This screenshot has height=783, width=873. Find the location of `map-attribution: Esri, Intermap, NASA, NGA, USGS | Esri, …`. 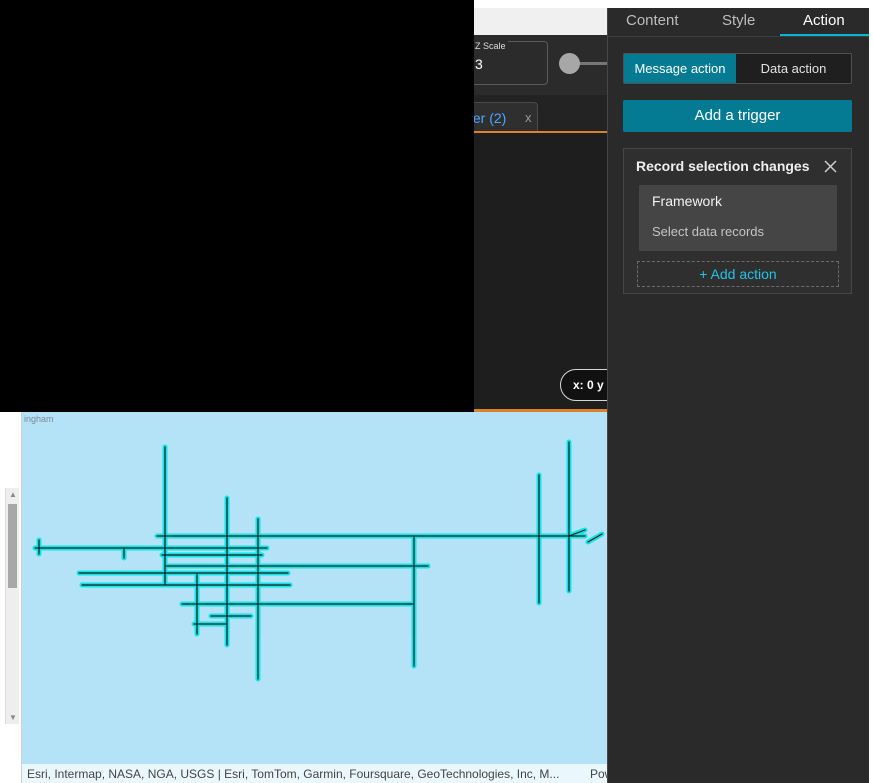

map-attribution: Esri, Intermap, NASA, NGA, USGS | Esri, … is located at coordinates (314, 773).